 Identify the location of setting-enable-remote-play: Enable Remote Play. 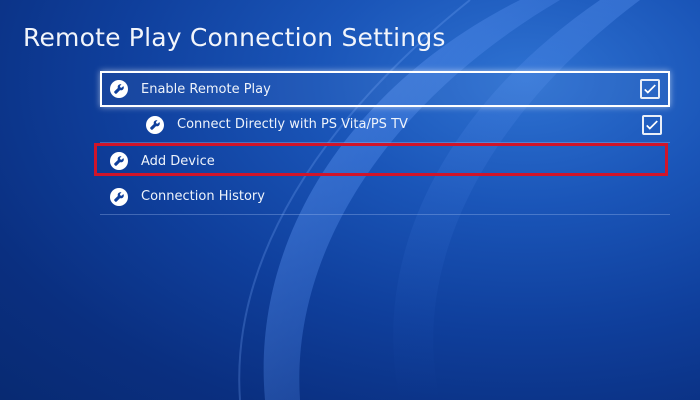
(385, 89).